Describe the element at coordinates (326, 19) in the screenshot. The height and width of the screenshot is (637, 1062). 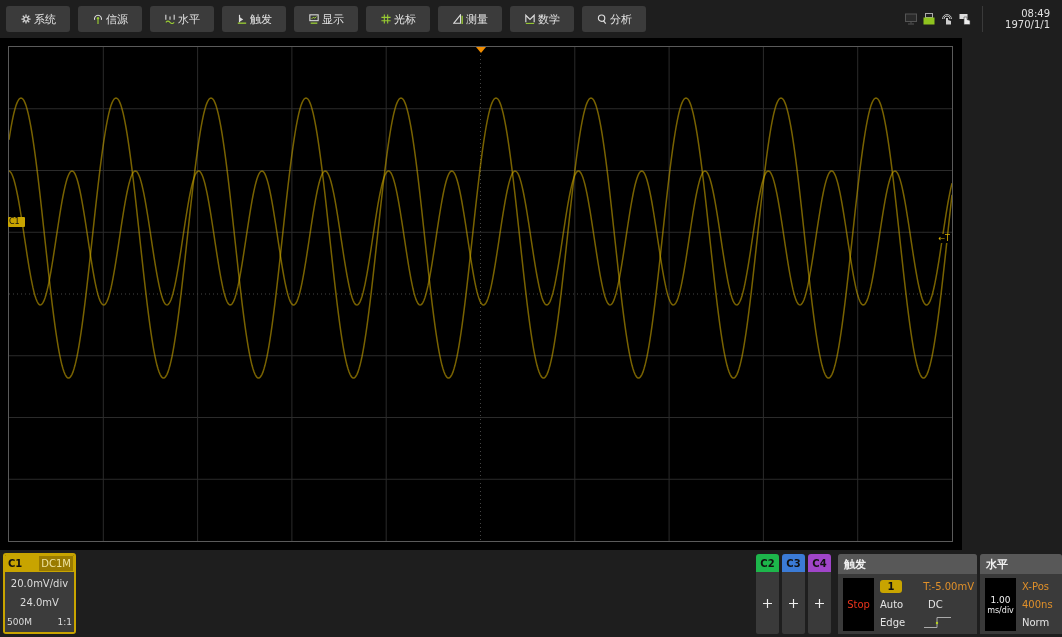
I see `menu-button: 显示` at that location.